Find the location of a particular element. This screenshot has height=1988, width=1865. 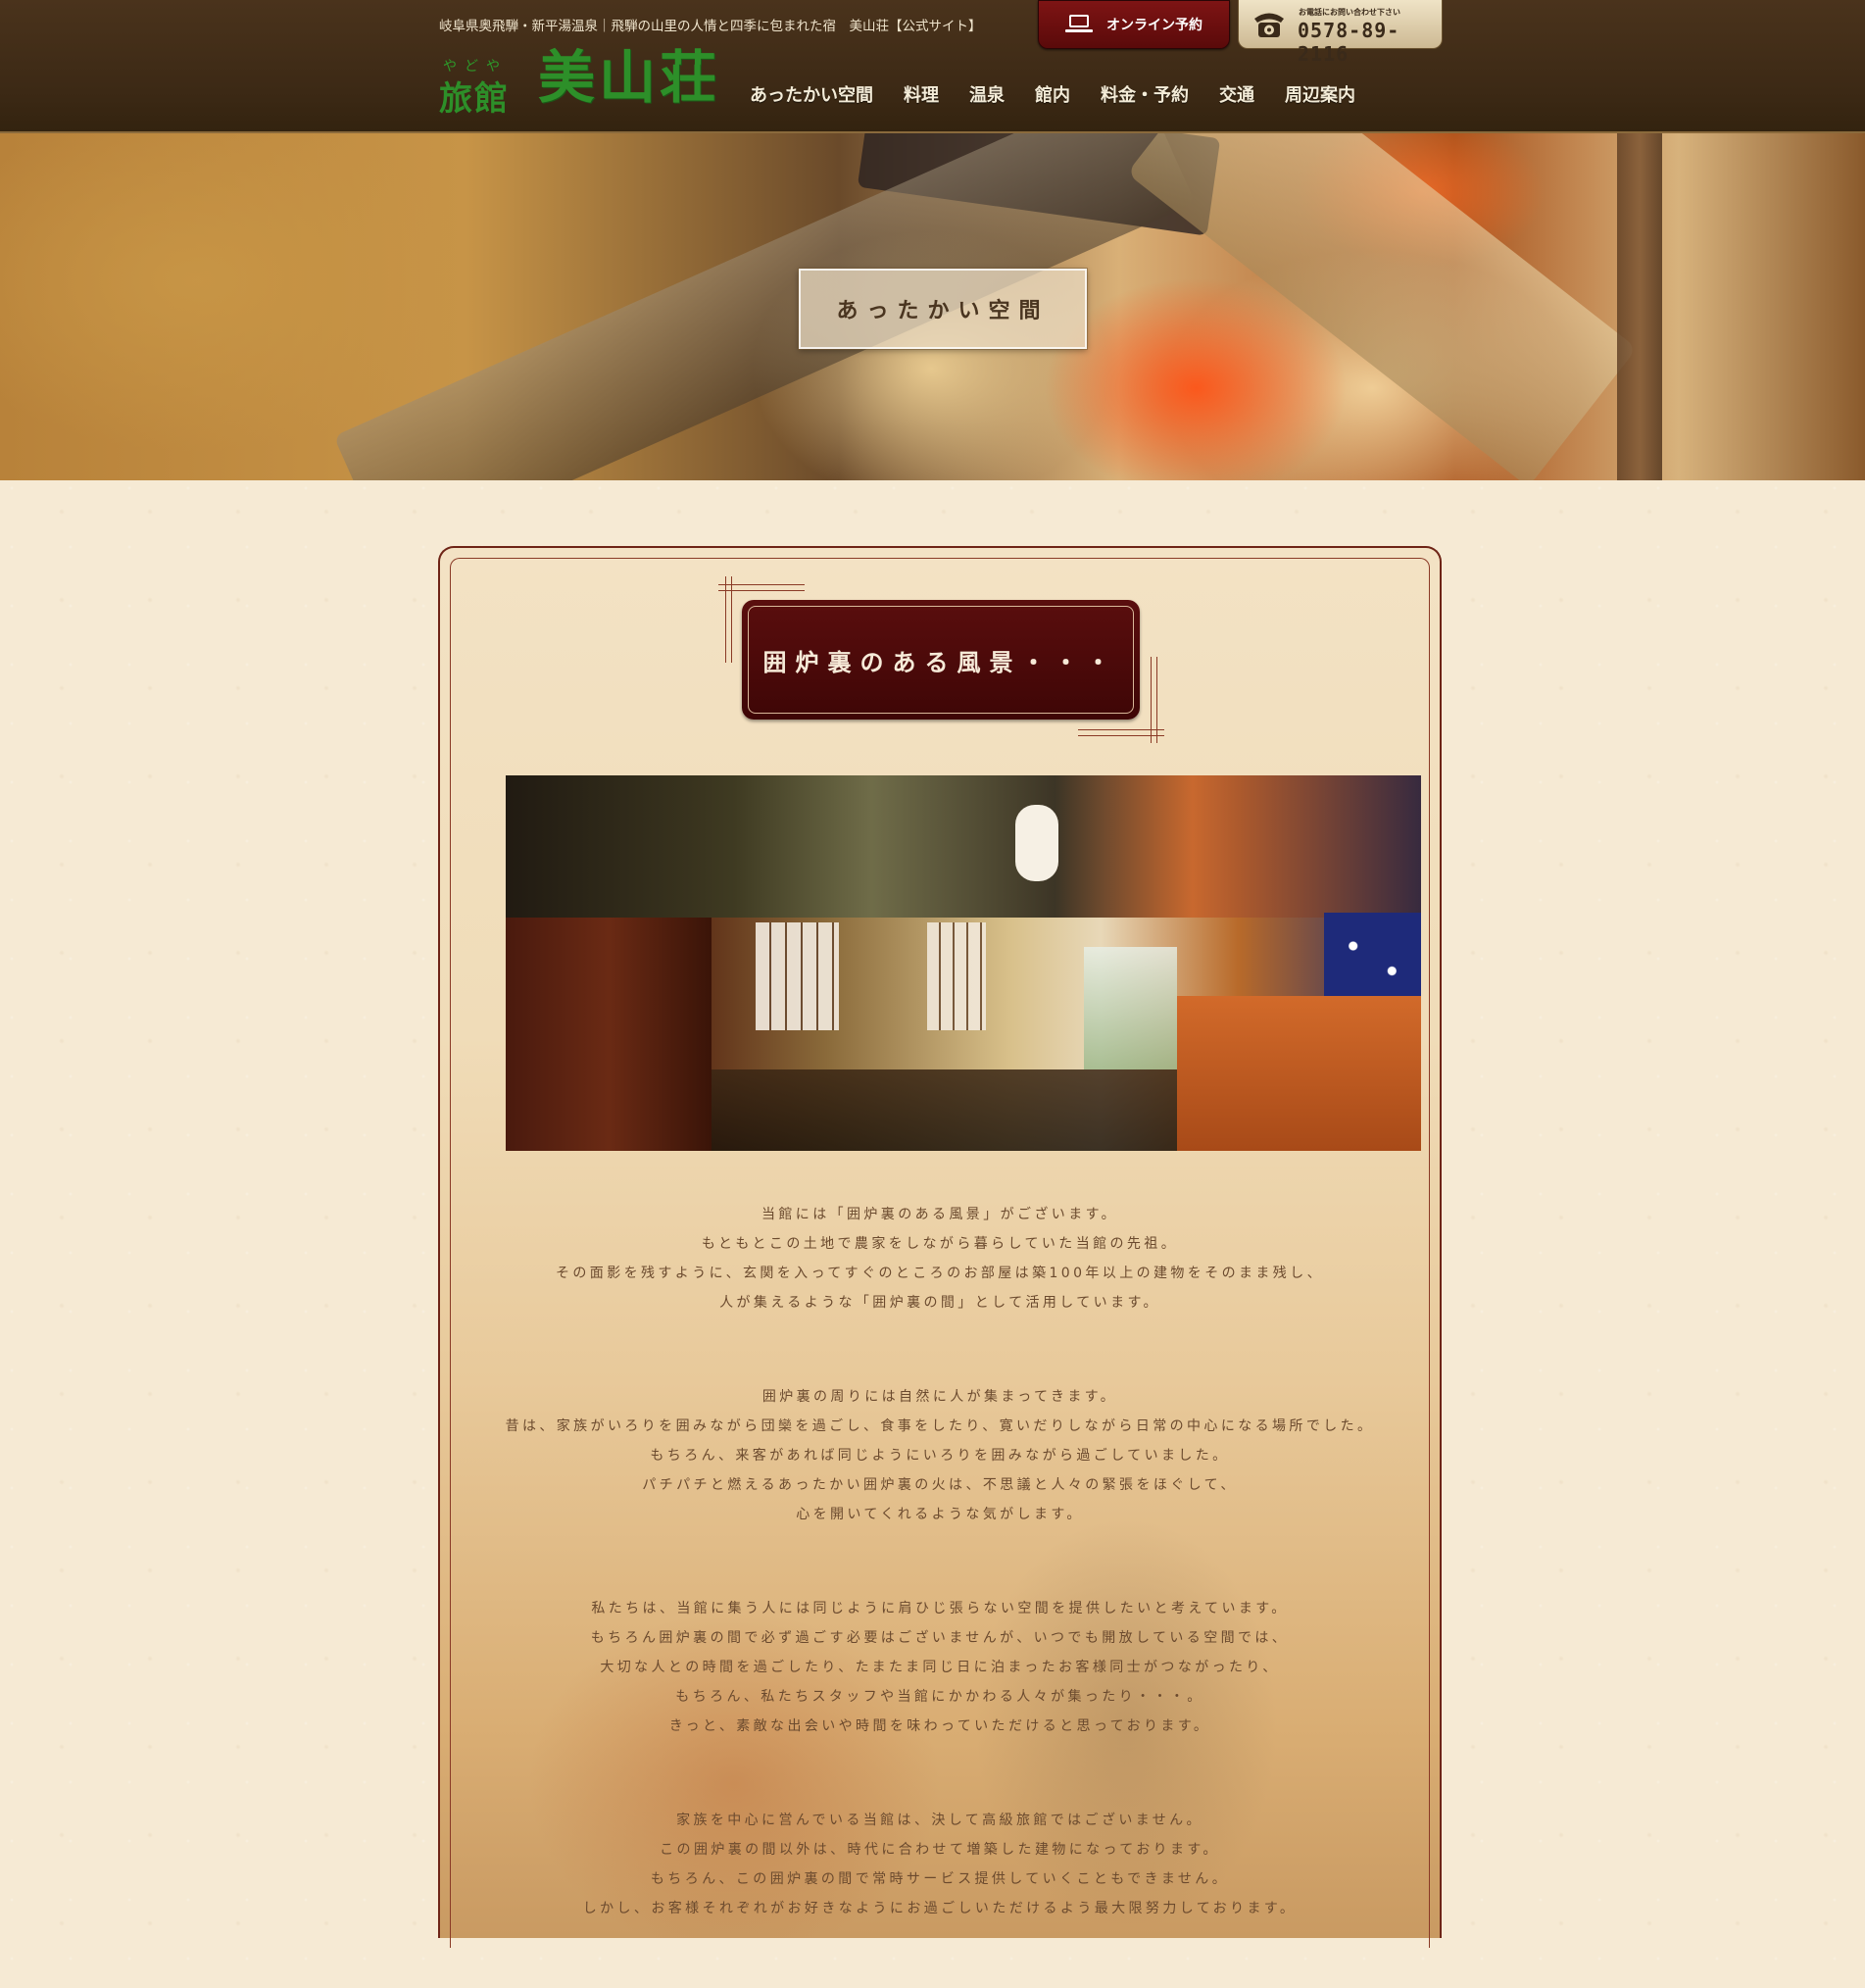

text-line: もちろん、来客があれば同じようにいろりを囲みながら過ごしていました。 is located at coordinates (940, 1456).